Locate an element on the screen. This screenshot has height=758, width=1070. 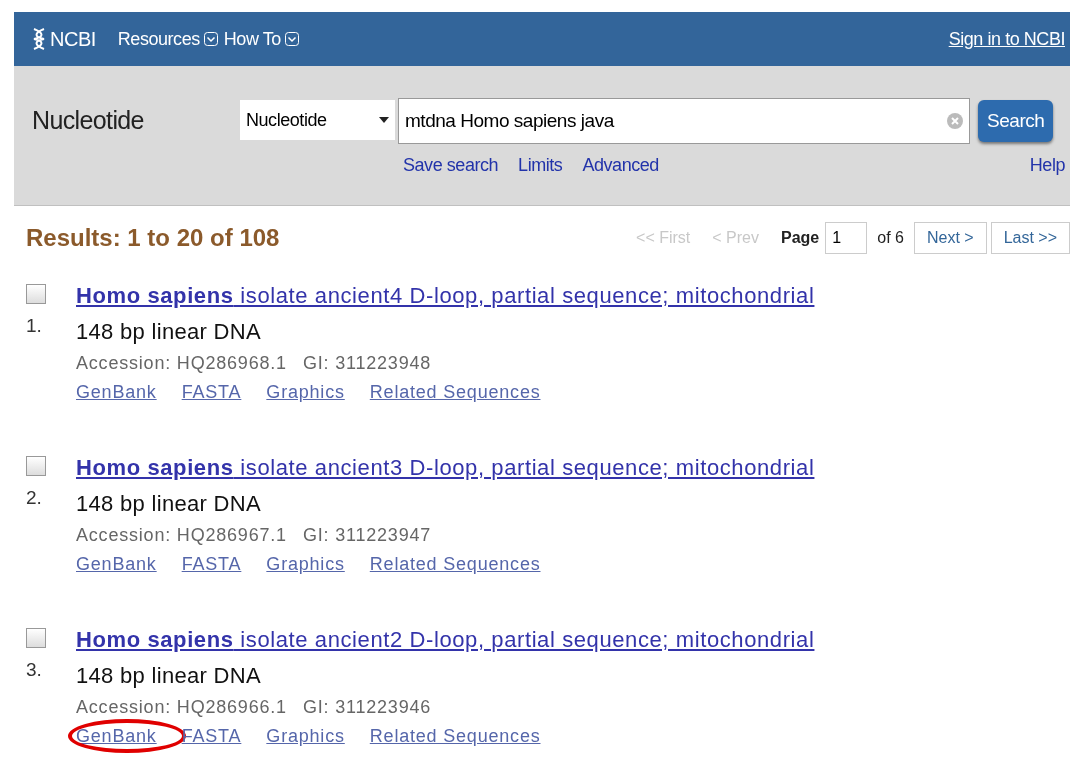
dna-logo-icon is located at coordinates (39, 39).